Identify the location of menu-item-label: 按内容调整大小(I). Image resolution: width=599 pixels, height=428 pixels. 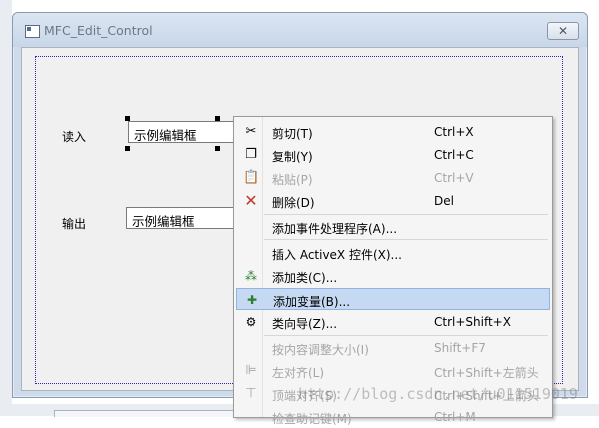
(320, 350).